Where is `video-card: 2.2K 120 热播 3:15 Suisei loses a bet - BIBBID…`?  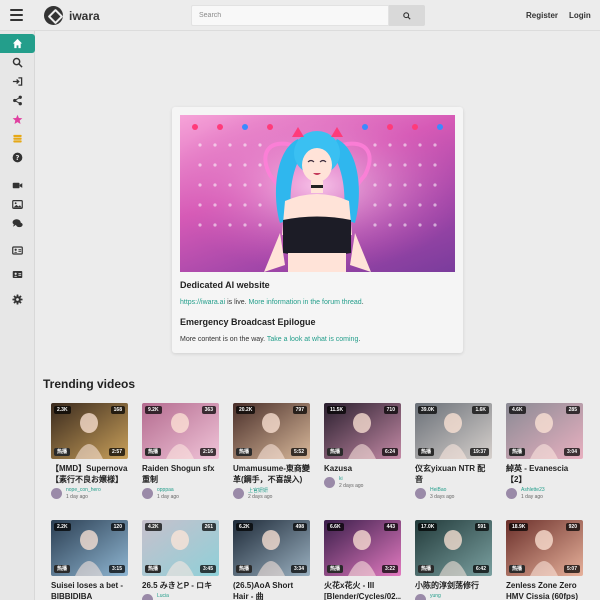
video-card: 2.2K 120 热播 3:15 Suisei loses a bet - BIBBID… is located at coordinates (89, 560).